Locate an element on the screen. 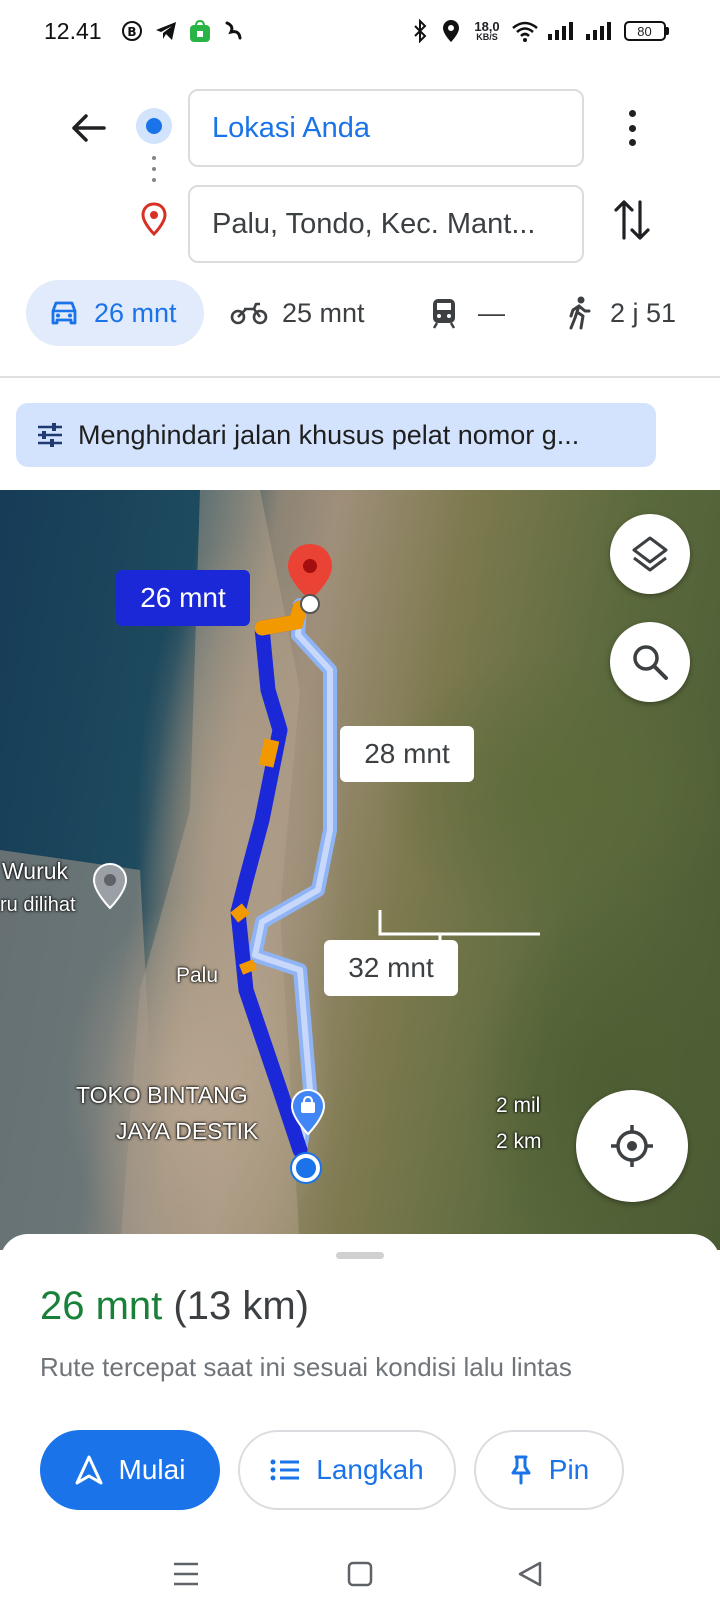  more-options-button is located at coordinates (632, 128).